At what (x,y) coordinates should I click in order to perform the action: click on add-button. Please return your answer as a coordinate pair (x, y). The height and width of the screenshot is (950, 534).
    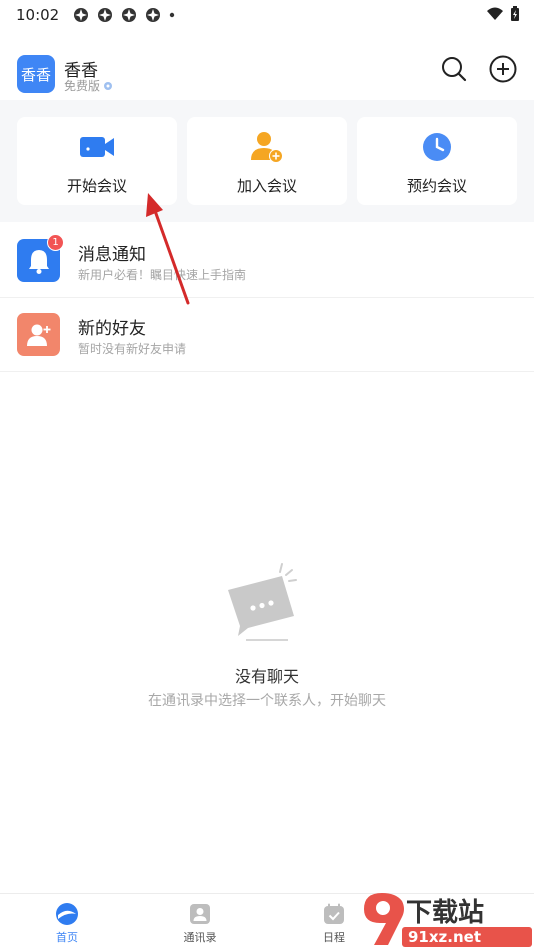
    Looking at the image, I should click on (503, 69).